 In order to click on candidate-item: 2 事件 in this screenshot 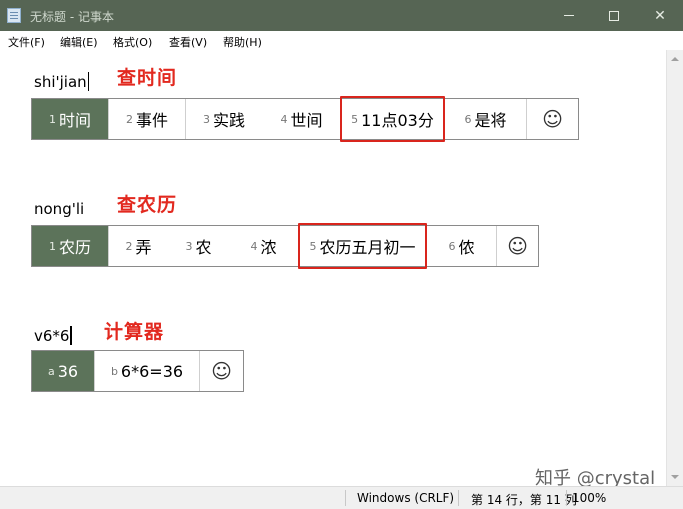, I will do `click(147, 119)`.